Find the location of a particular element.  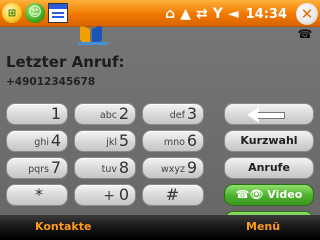

key-1: 1 is located at coordinates (37, 114).